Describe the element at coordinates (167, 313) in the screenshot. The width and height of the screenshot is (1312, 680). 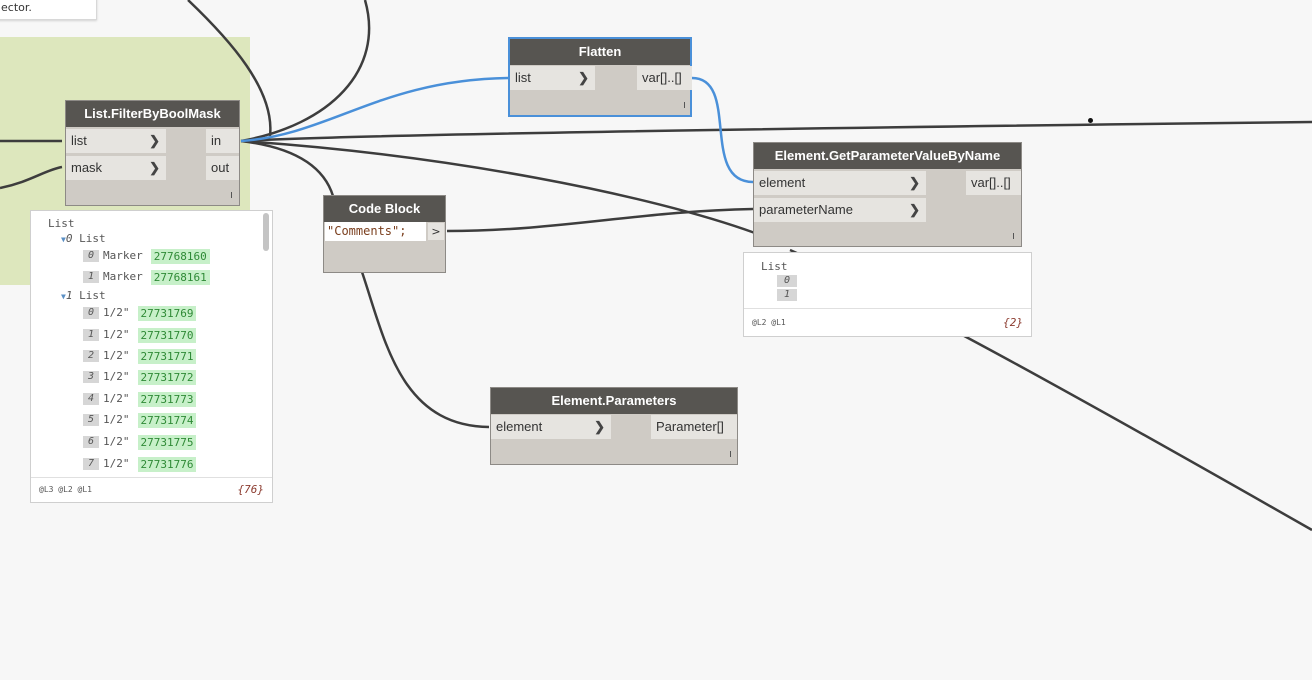
I see `element-id: 27731769` at that location.